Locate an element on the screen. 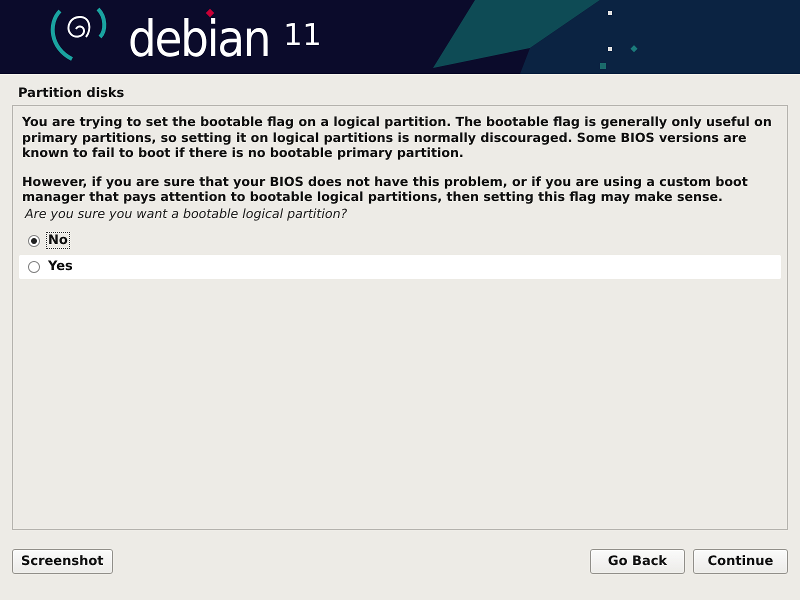  option-label: Yes is located at coordinates (60, 266).